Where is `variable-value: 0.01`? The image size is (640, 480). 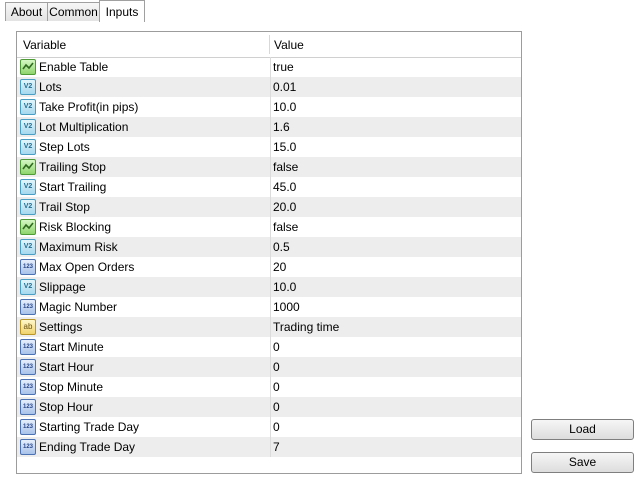
variable-value: 0.01 is located at coordinates (395, 87).